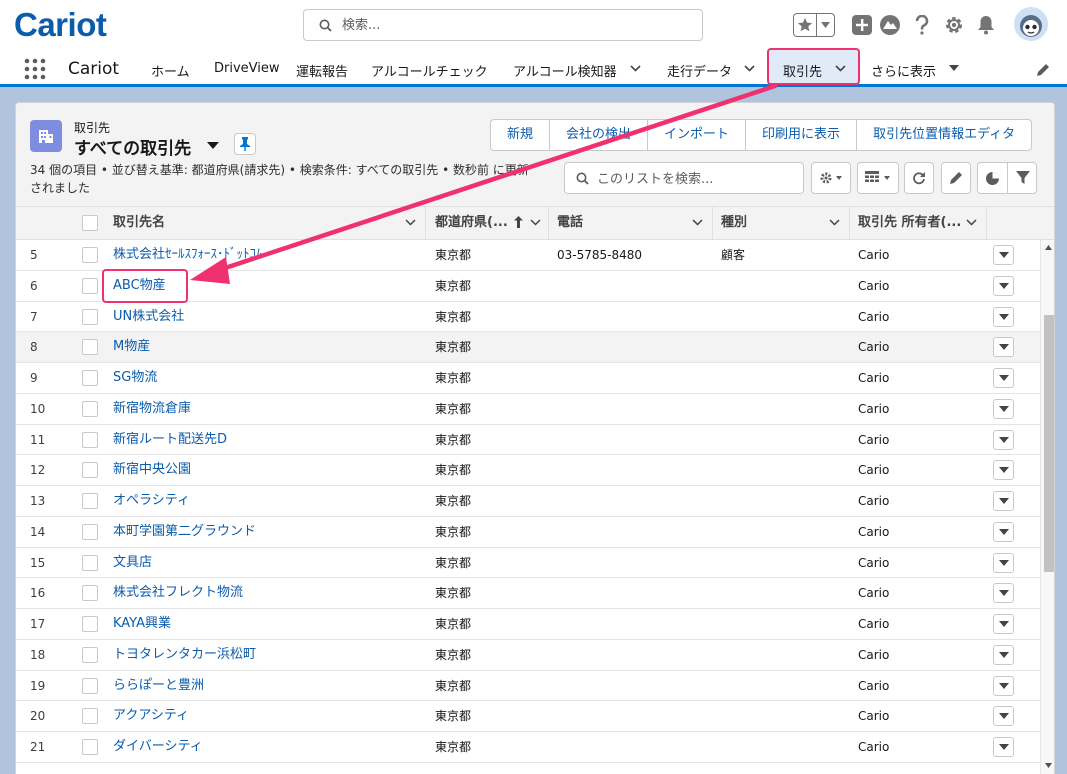 The height and width of the screenshot is (774, 1067). Describe the element at coordinates (944, 135) in the screenshot. I see `location-editor-button: 取引先位置情報エディタ` at that location.